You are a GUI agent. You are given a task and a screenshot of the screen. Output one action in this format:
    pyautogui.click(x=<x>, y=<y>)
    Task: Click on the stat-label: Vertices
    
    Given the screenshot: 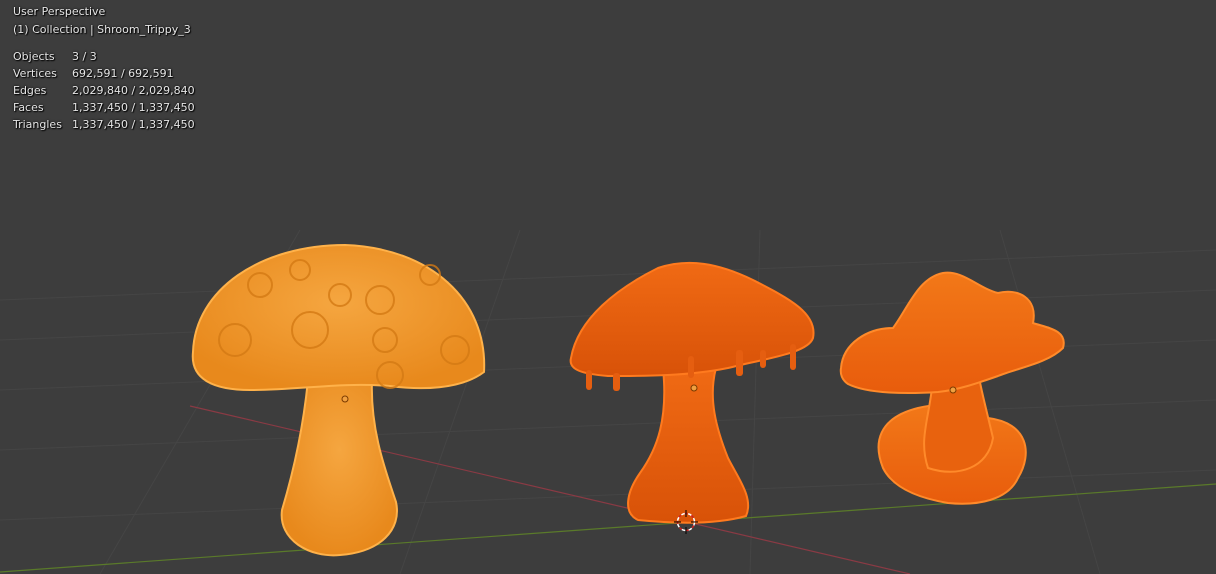 What is the action you would take?
    pyautogui.click(x=35, y=73)
    